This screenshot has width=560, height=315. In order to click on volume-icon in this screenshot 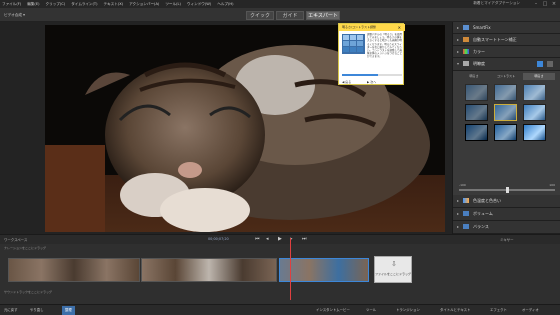, I will do `click(466, 213)`.